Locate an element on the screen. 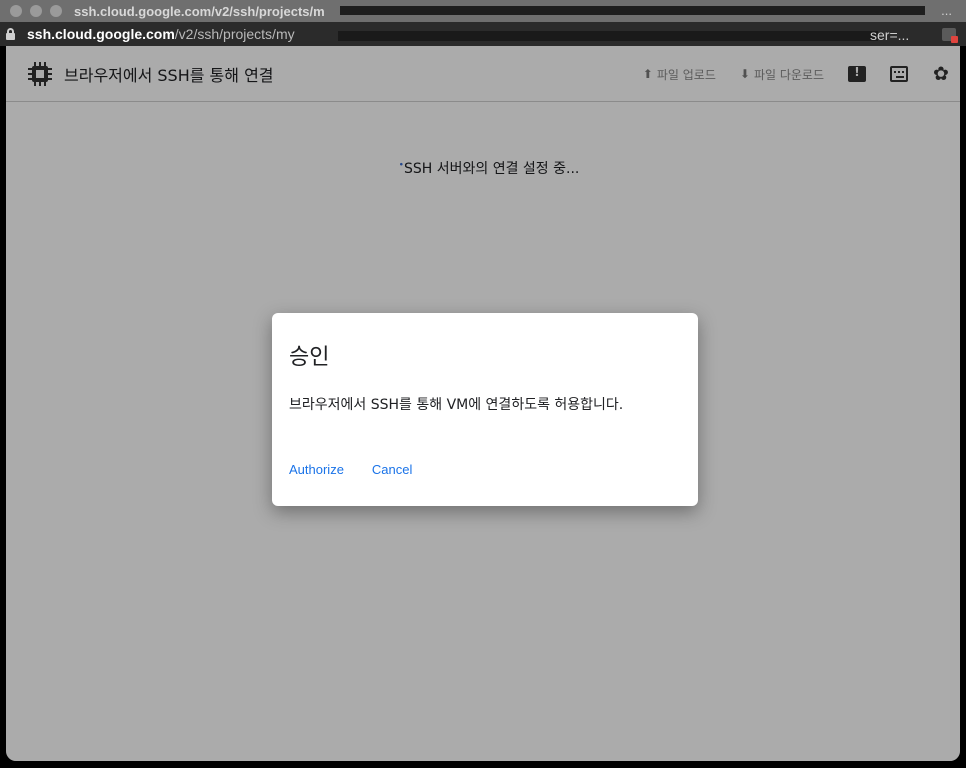 This screenshot has height=768, width=966. url-path: /v2/ssh/projects/my is located at coordinates (234, 34).